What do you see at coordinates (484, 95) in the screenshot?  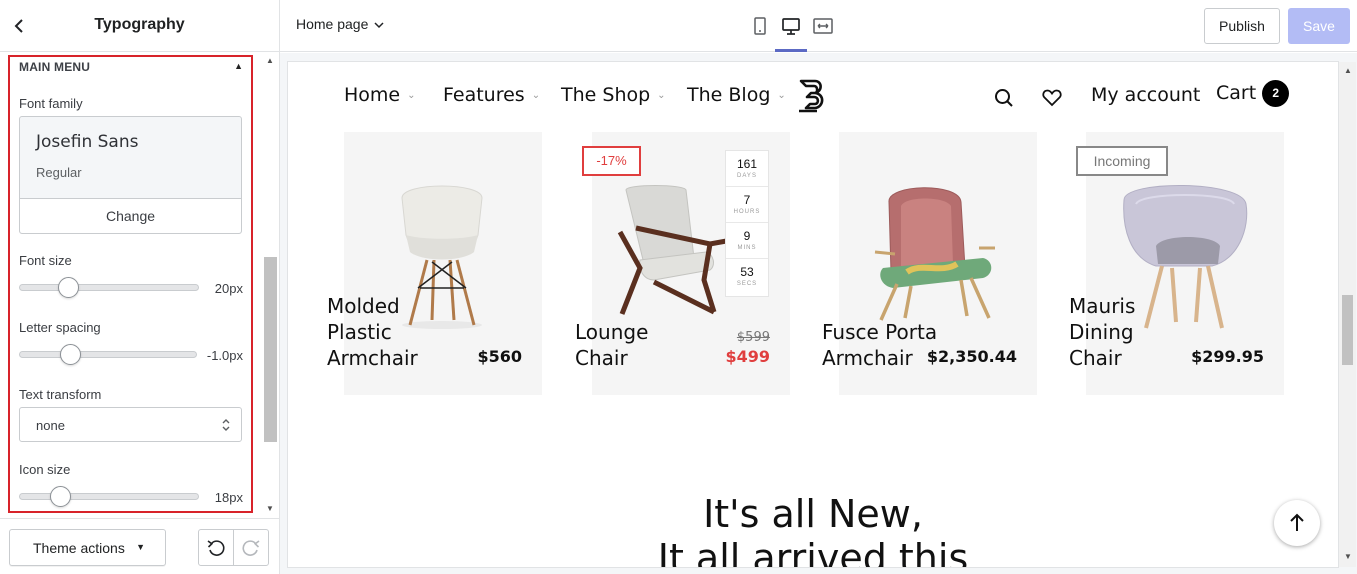 I see `nav-item-label: Features` at bounding box center [484, 95].